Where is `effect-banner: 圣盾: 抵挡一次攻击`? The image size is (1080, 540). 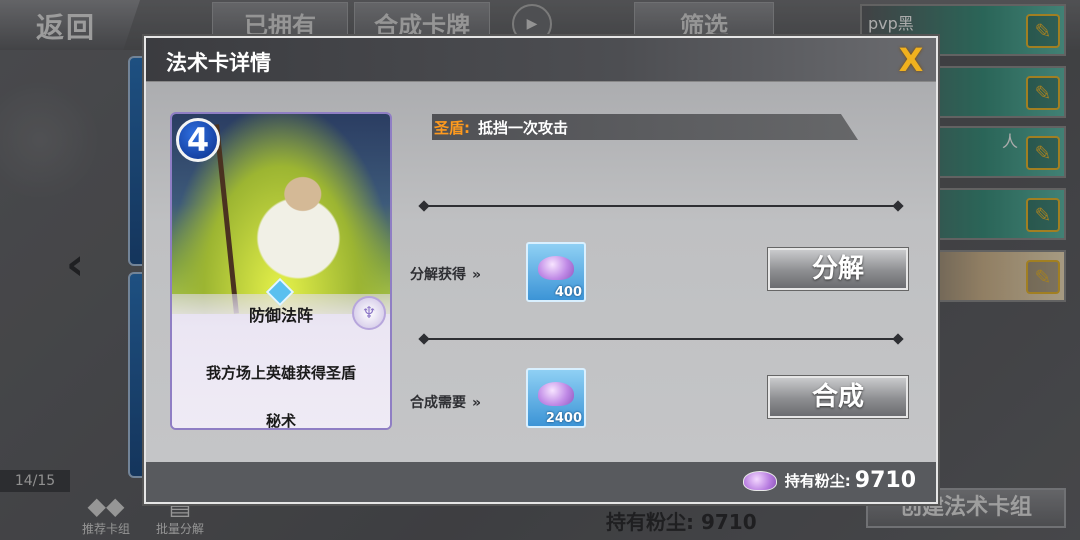 effect-banner: 圣盾: 抵挡一次攻击 is located at coordinates (645, 127).